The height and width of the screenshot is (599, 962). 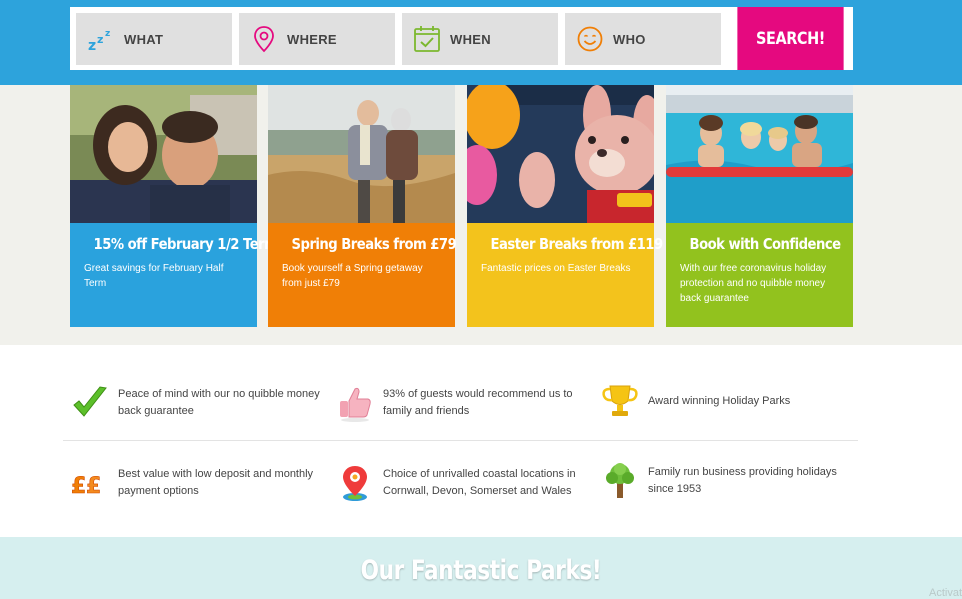 What do you see at coordinates (556, 268) in the screenshot?
I see `offer-description: Fantastic prices on Easter Breaks` at bounding box center [556, 268].